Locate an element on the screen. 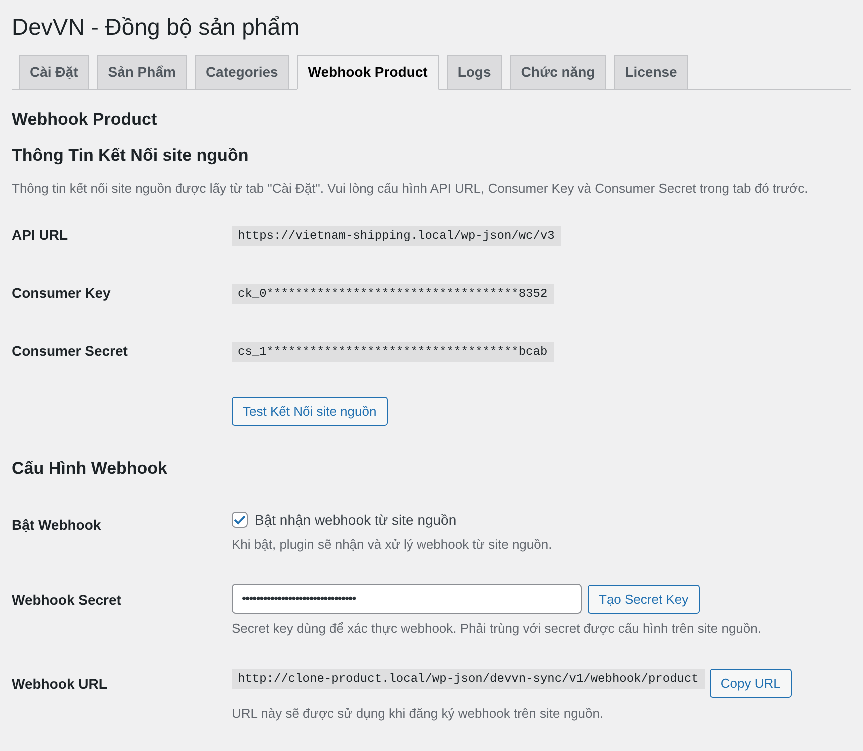 The height and width of the screenshot is (751, 863). field-value-code: ck_0***********************************8352 is located at coordinates (393, 294).